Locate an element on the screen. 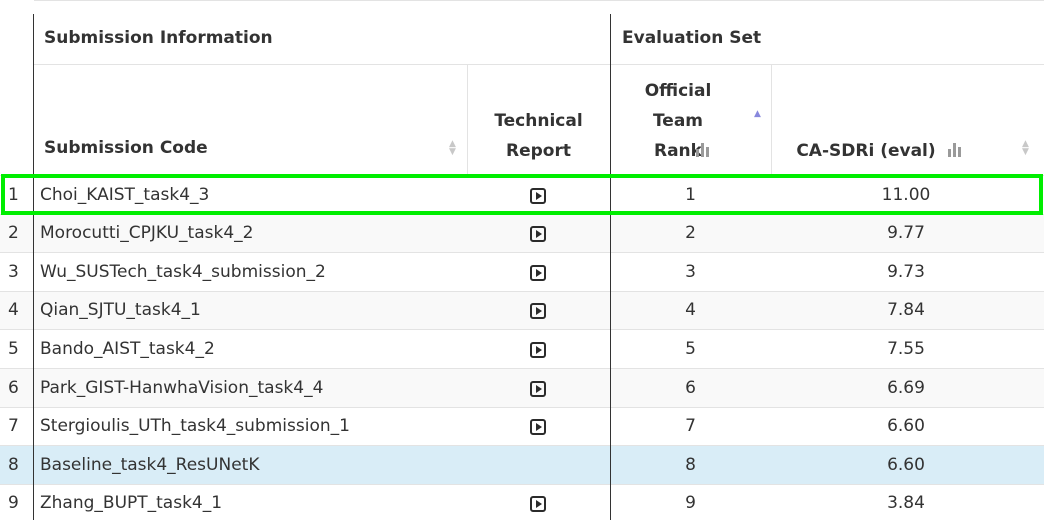  table-row: 9 Zhang_BUPT_task4_1 9 3.84 is located at coordinates (522, 503).